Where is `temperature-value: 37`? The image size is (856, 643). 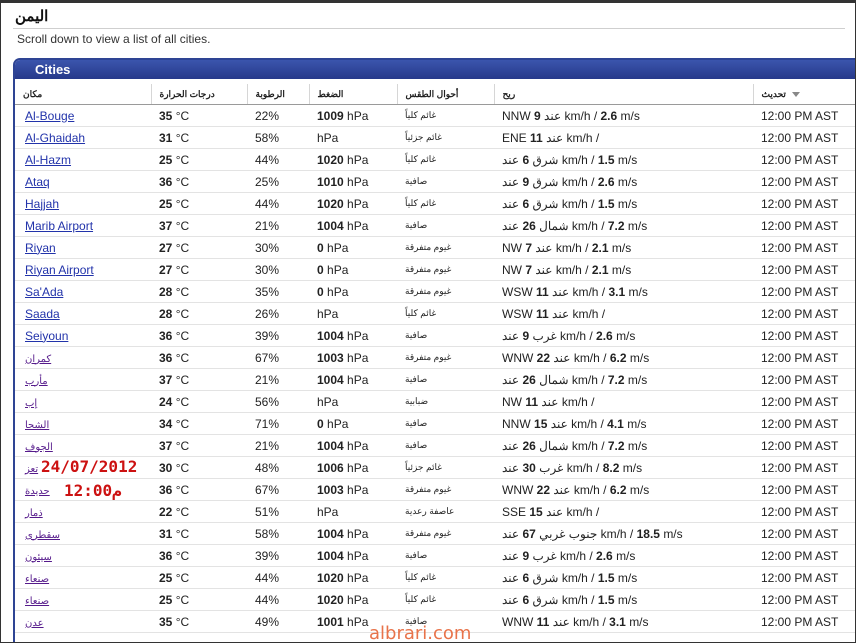 temperature-value: 37 is located at coordinates (166, 445).